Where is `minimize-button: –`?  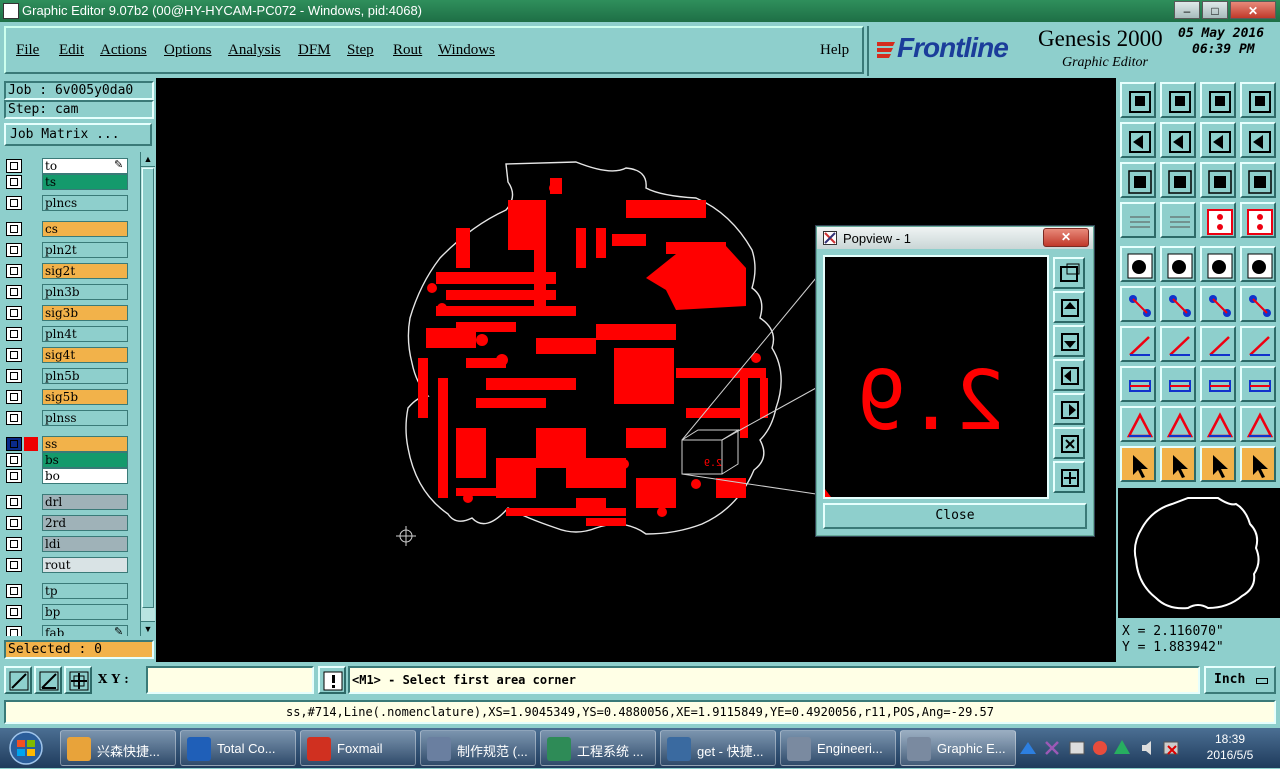 minimize-button: – is located at coordinates (1187, 10).